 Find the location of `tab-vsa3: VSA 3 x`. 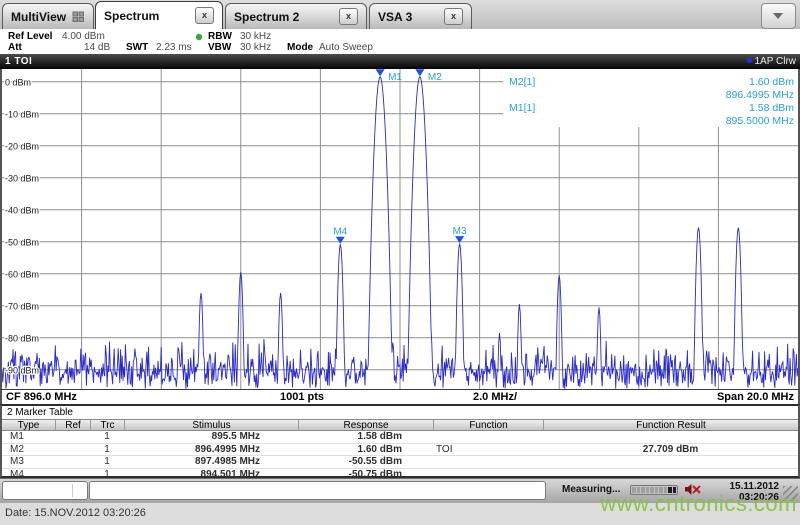

tab-vsa3: VSA 3 x is located at coordinates (420, 16).